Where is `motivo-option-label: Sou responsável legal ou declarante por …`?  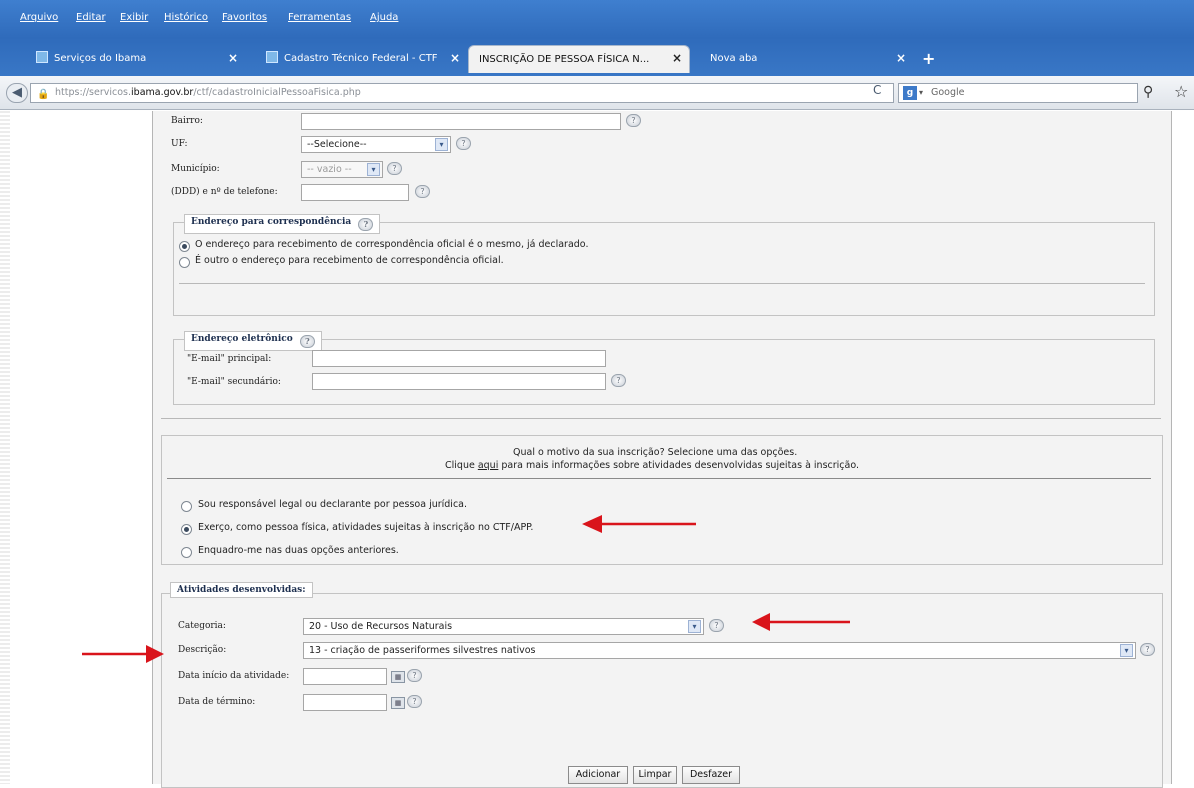 motivo-option-label: Sou responsável legal ou declarante por … is located at coordinates (333, 504).